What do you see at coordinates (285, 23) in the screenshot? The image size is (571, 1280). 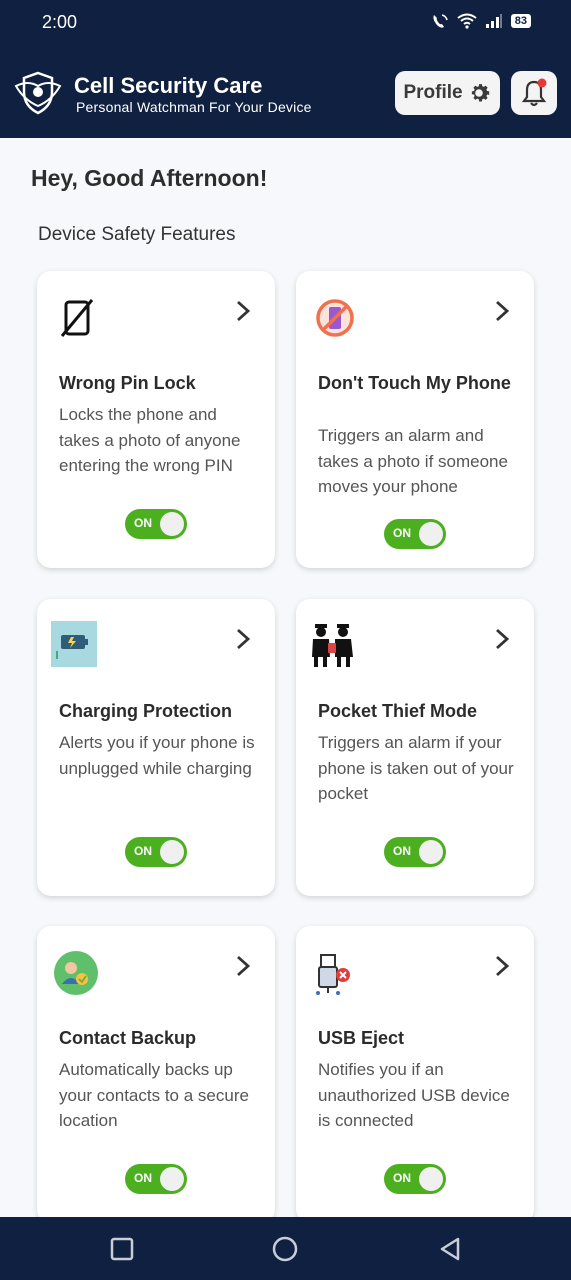 I see `status-bar: 2:00 83` at bounding box center [285, 23].